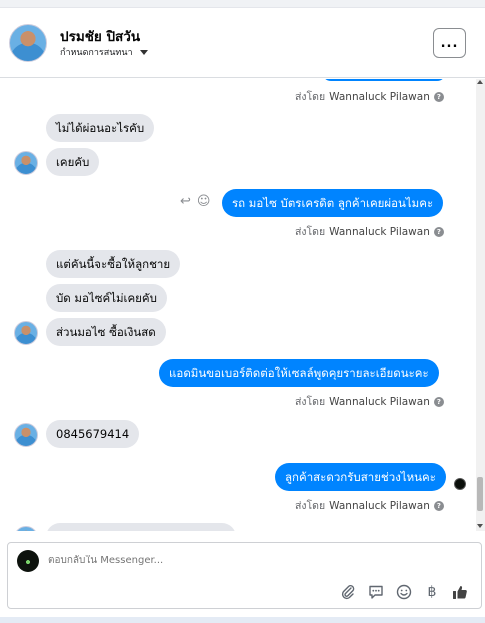 The image size is (485, 623). Describe the element at coordinates (106, 332) in the screenshot. I see `incoming-message: ส่วนมอไซ ซื้อเงินสด` at that location.